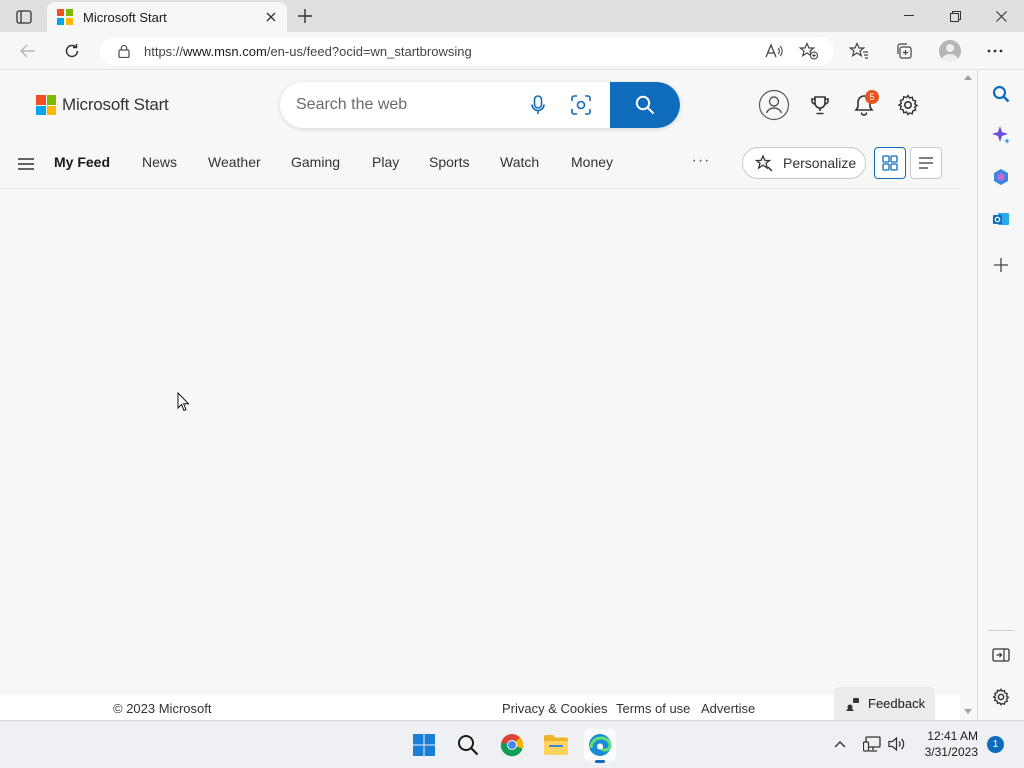 The width and height of the screenshot is (1024, 768). What do you see at coordinates (162, 708) in the screenshot?
I see `copyright-text: © 2023 Microsoft` at bounding box center [162, 708].